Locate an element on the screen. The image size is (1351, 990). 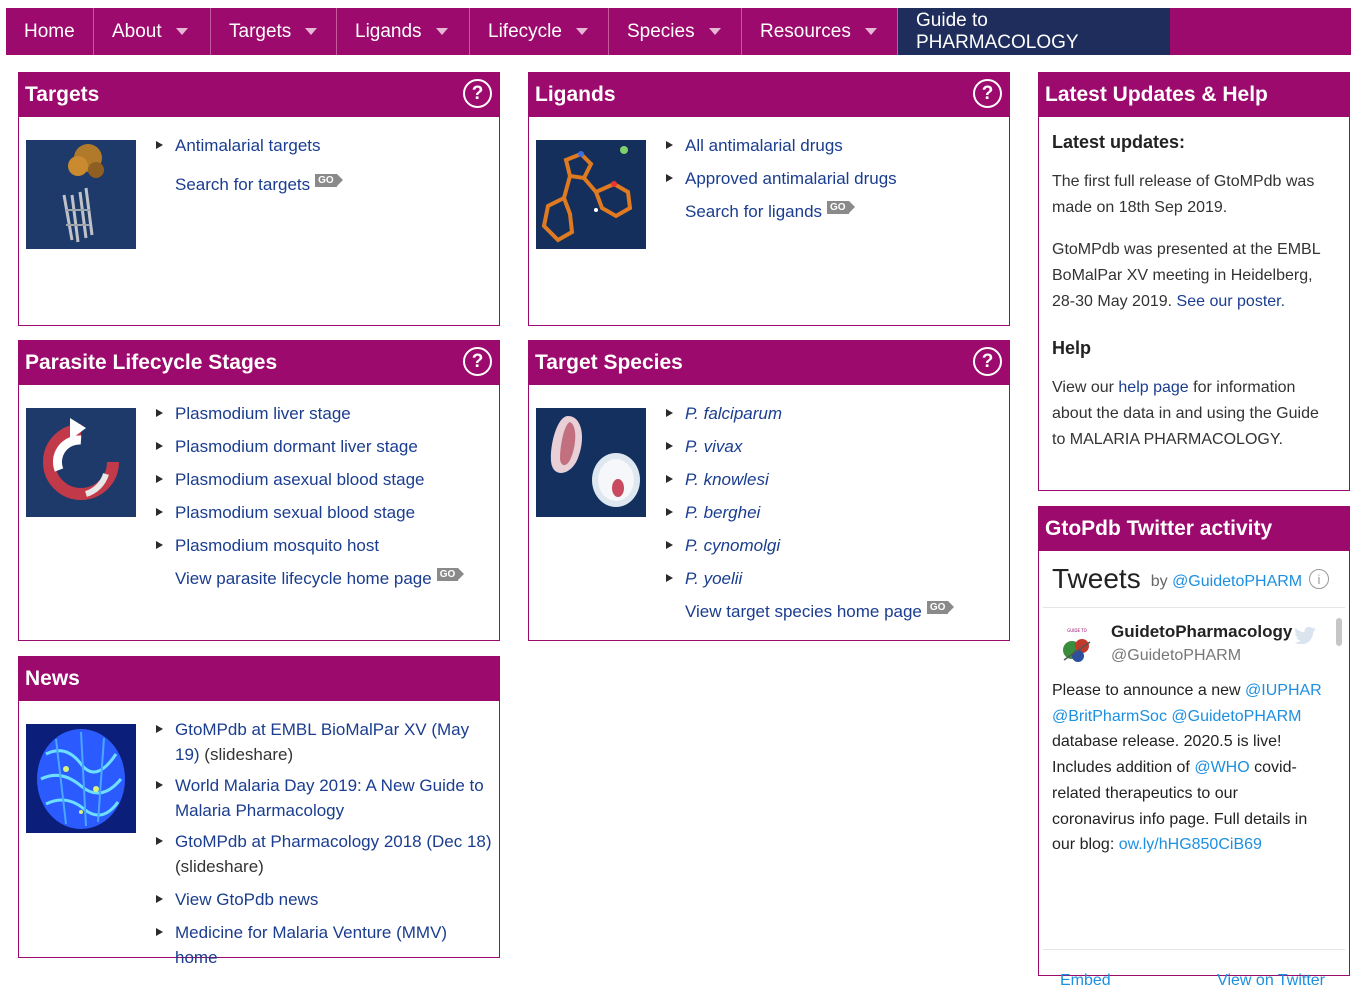
panel-title: Latest Updates & Help is located at coordinates (1156, 94).